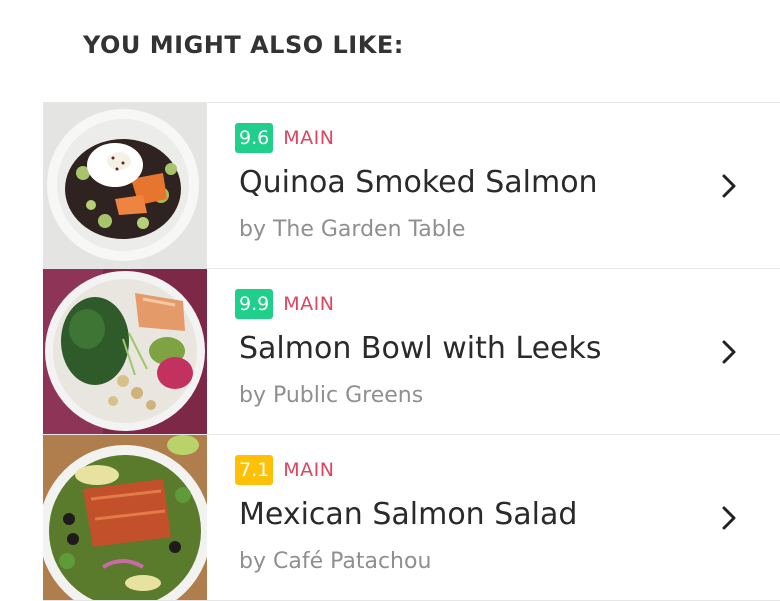 This screenshot has width=780, height=601. Describe the element at coordinates (408, 515) in the screenshot. I see `recipe-title: Mexican Salmon Salad` at that location.